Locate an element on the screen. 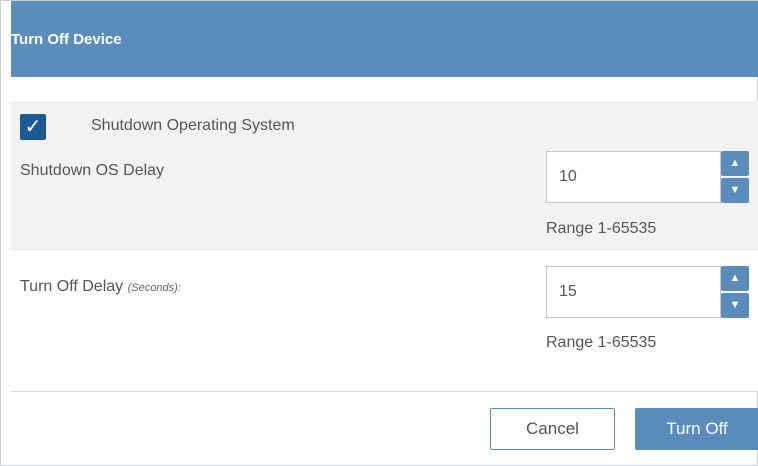 The height and width of the screenshot is (466, 758). turn-off-delay-spinner: ▲ ▼ is located at coordinates (652, 292).